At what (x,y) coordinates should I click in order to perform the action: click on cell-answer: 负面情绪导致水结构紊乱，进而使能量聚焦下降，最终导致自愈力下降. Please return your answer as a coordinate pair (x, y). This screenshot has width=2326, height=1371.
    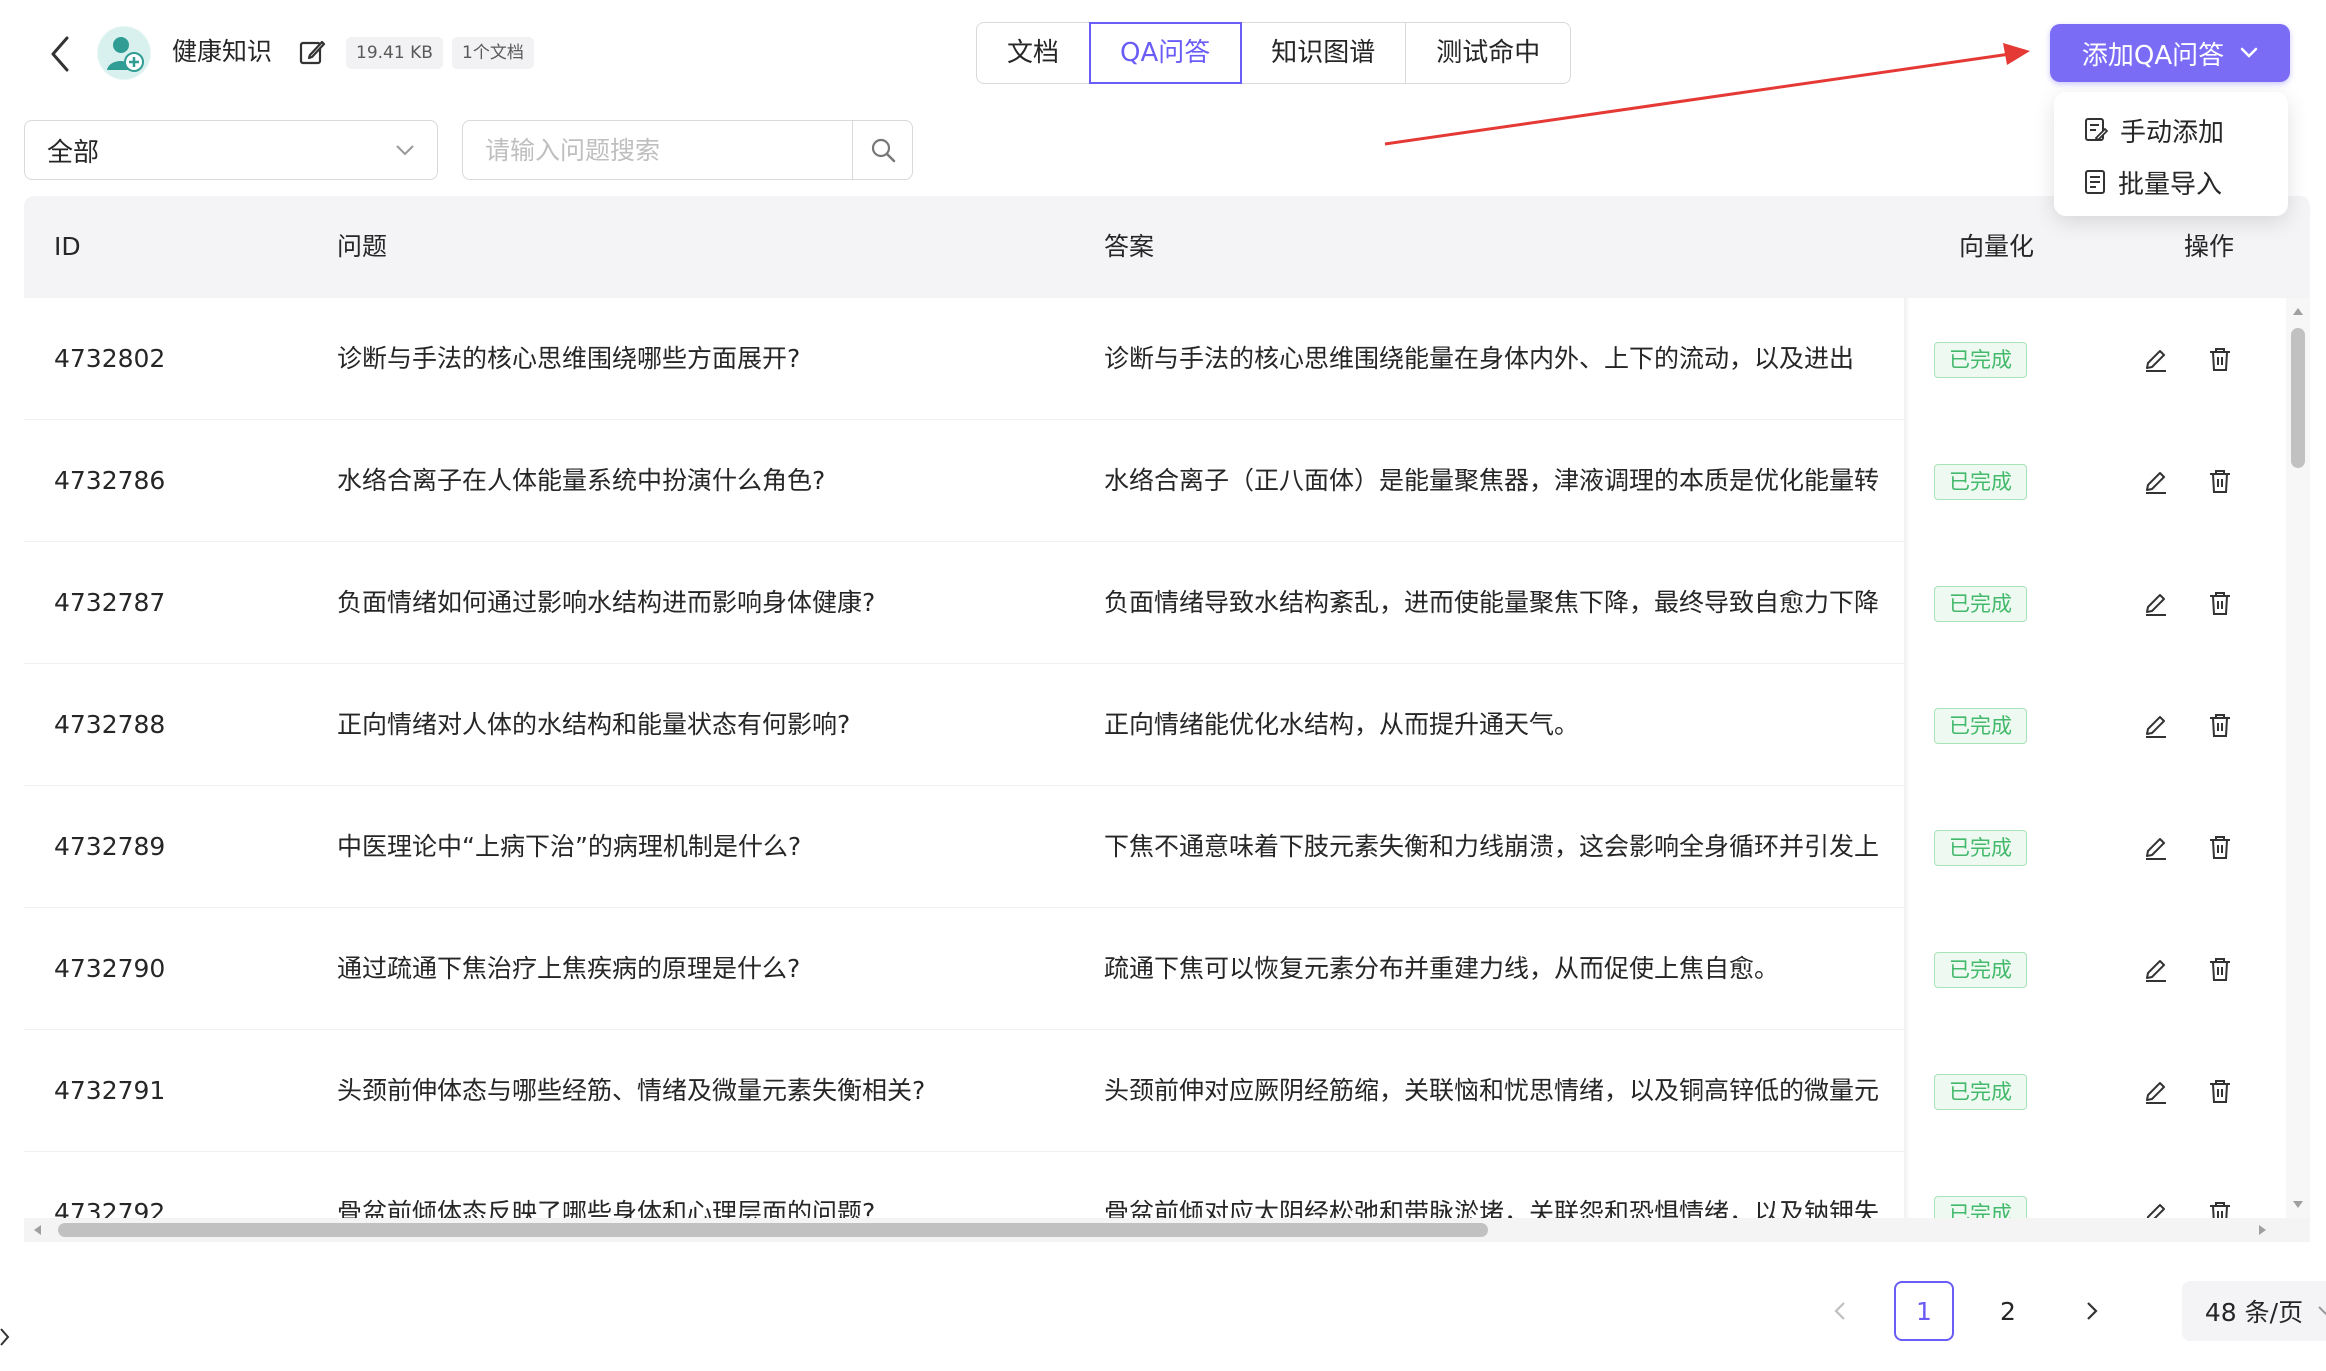
    Looking at the image, I should click on (1492, 602).